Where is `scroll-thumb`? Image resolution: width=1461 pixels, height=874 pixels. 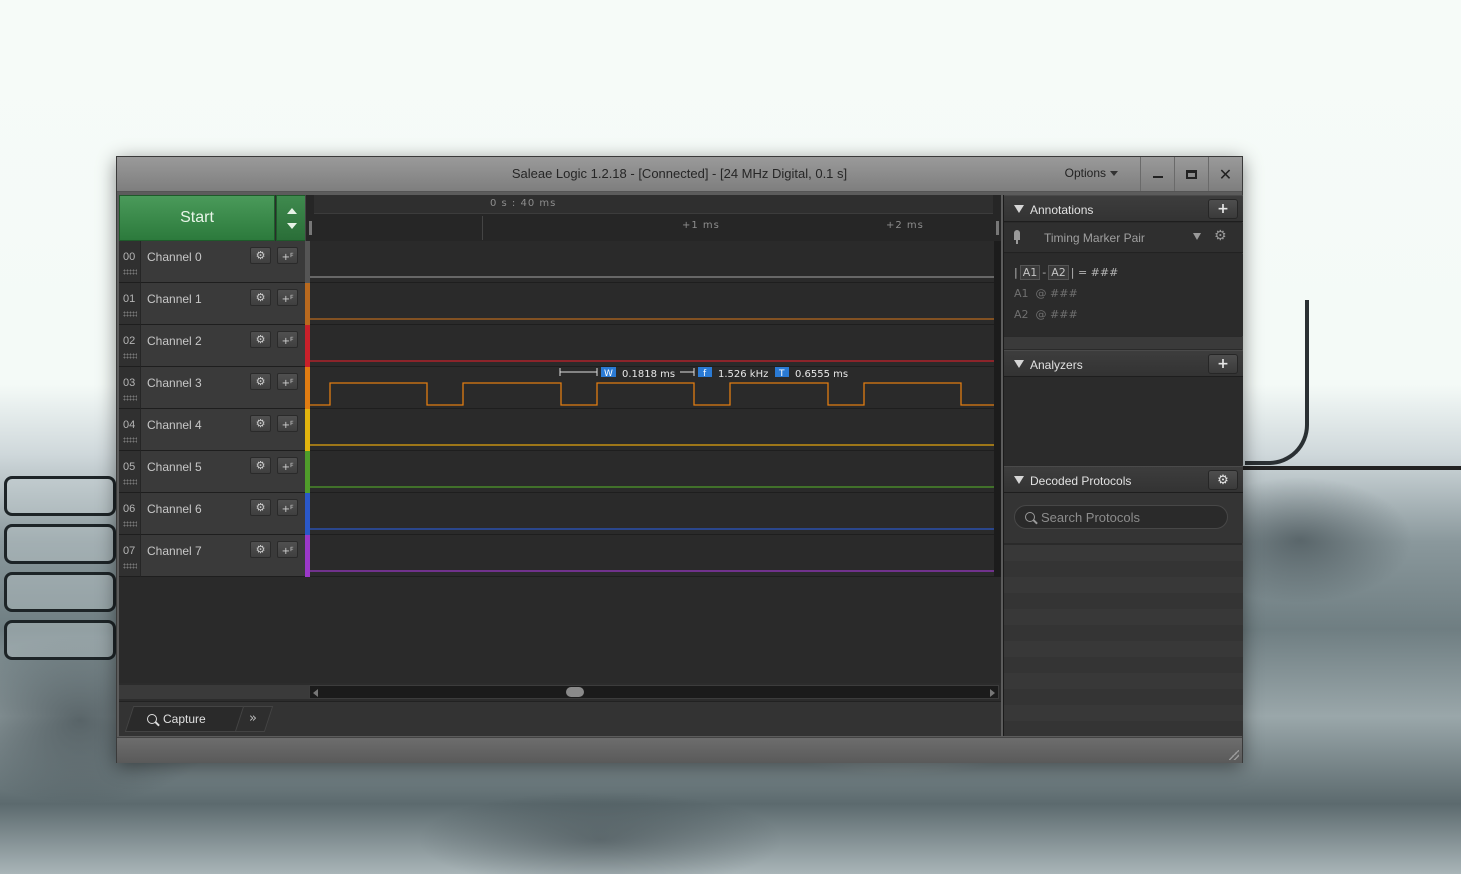
scroll-thumb is located at coordinates (575, 692).